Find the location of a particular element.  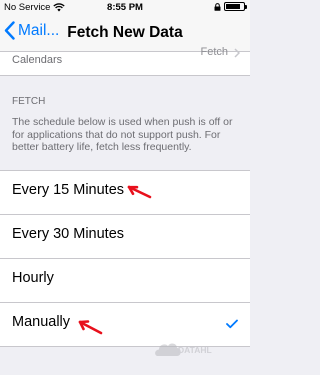

option-every-15-minutes: Every 15 Minutes is located at coordinates (125, 192).